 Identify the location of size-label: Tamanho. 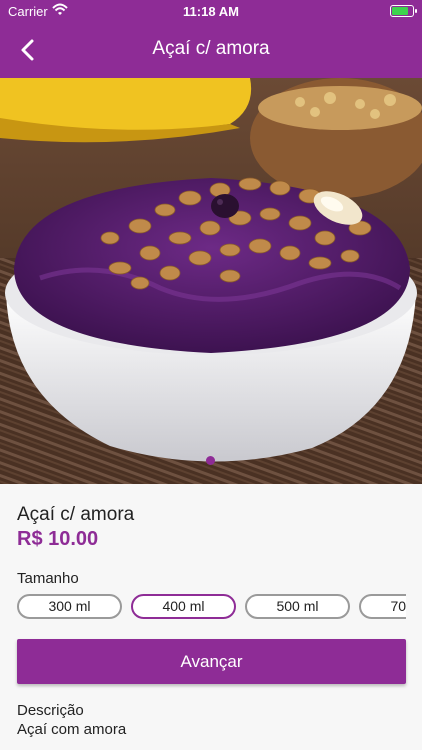
(48, 578).